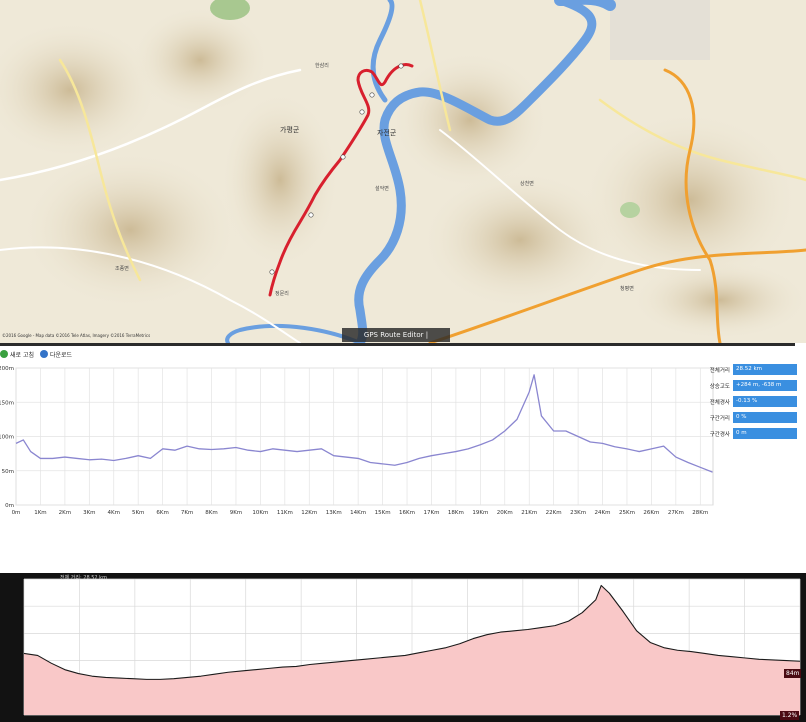  I want to click on stat-total-distance: 전체거리 28.52 km, so click(751, 369).